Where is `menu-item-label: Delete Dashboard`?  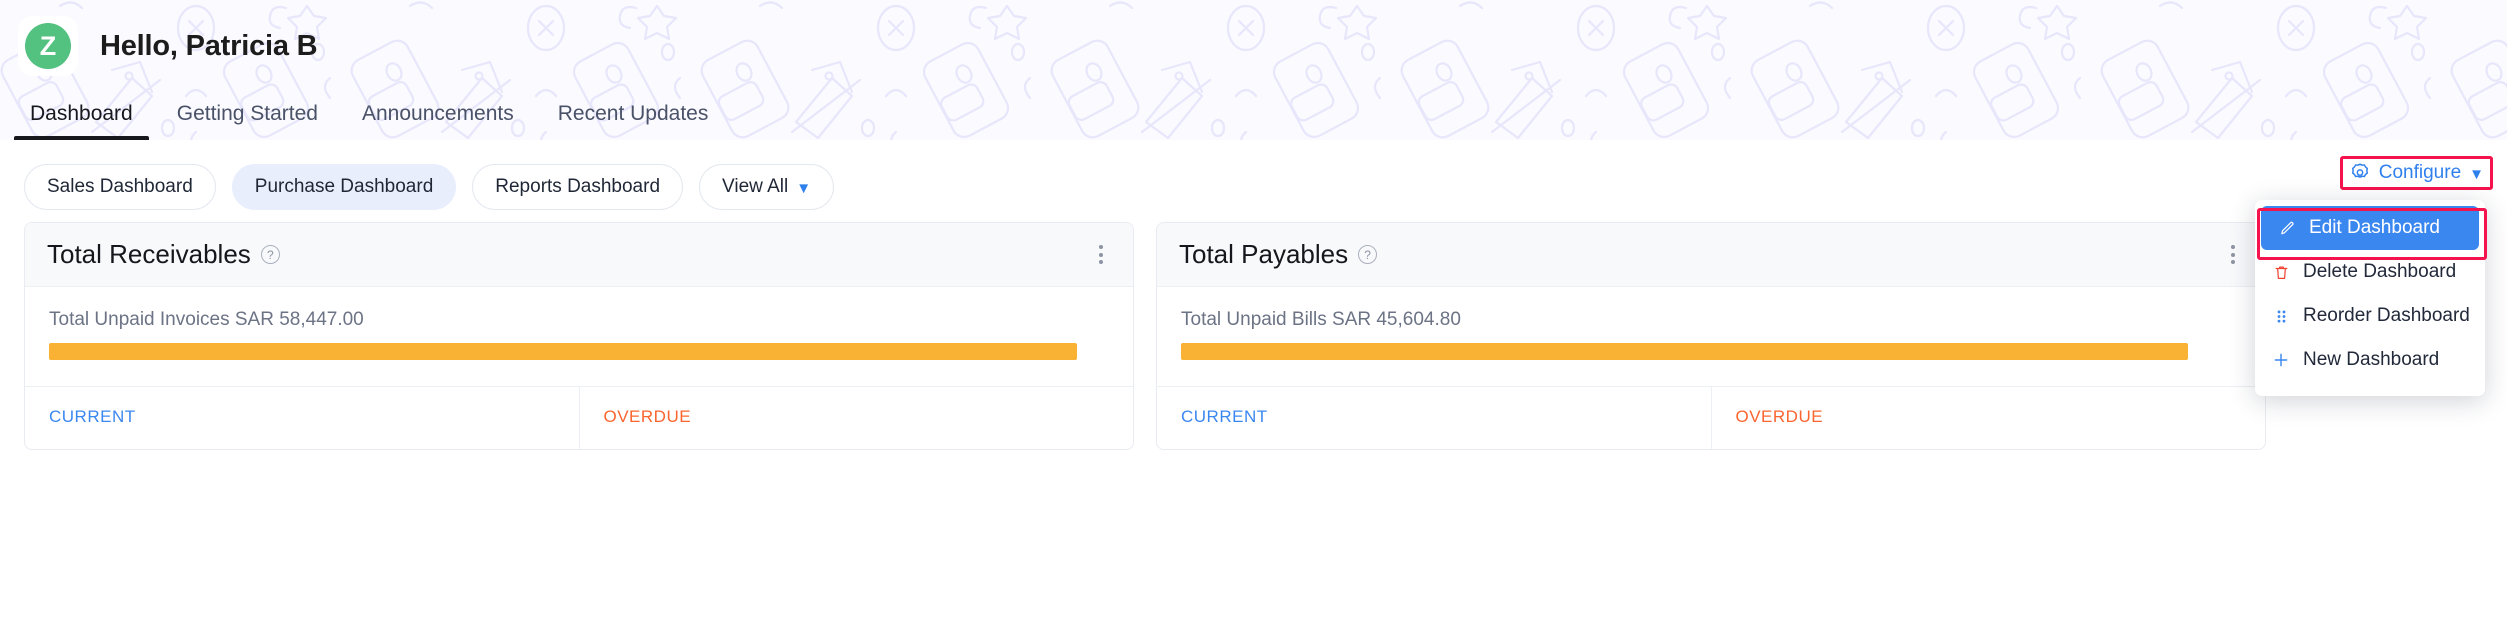 menu-item-label: Delete Dashboard is located at coordinates (2380, 271).